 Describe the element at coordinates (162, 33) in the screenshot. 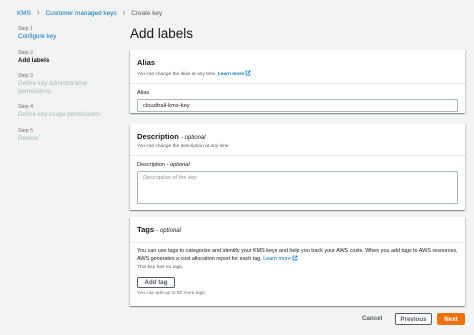

I see `page-title: Add labels` at that location.